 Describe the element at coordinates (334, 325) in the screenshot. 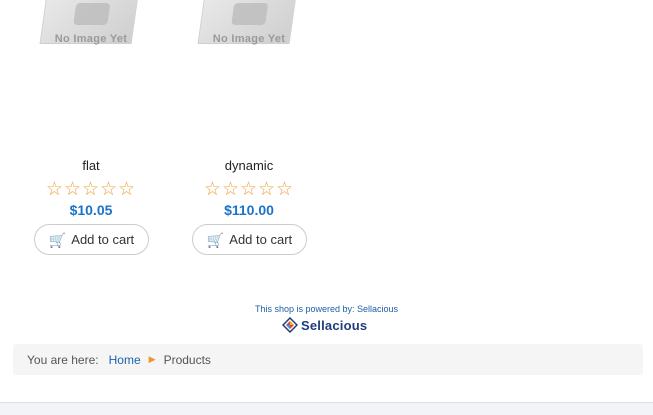

I see `sellacious-logo-text: Sellacious` at that location.